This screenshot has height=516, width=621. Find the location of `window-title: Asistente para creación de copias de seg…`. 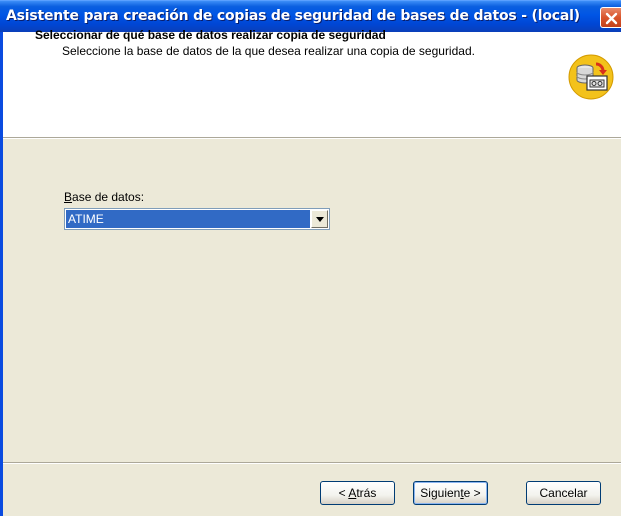

window-title: Asistente para creación de copias de seg… is located at coordinates (293, 16).